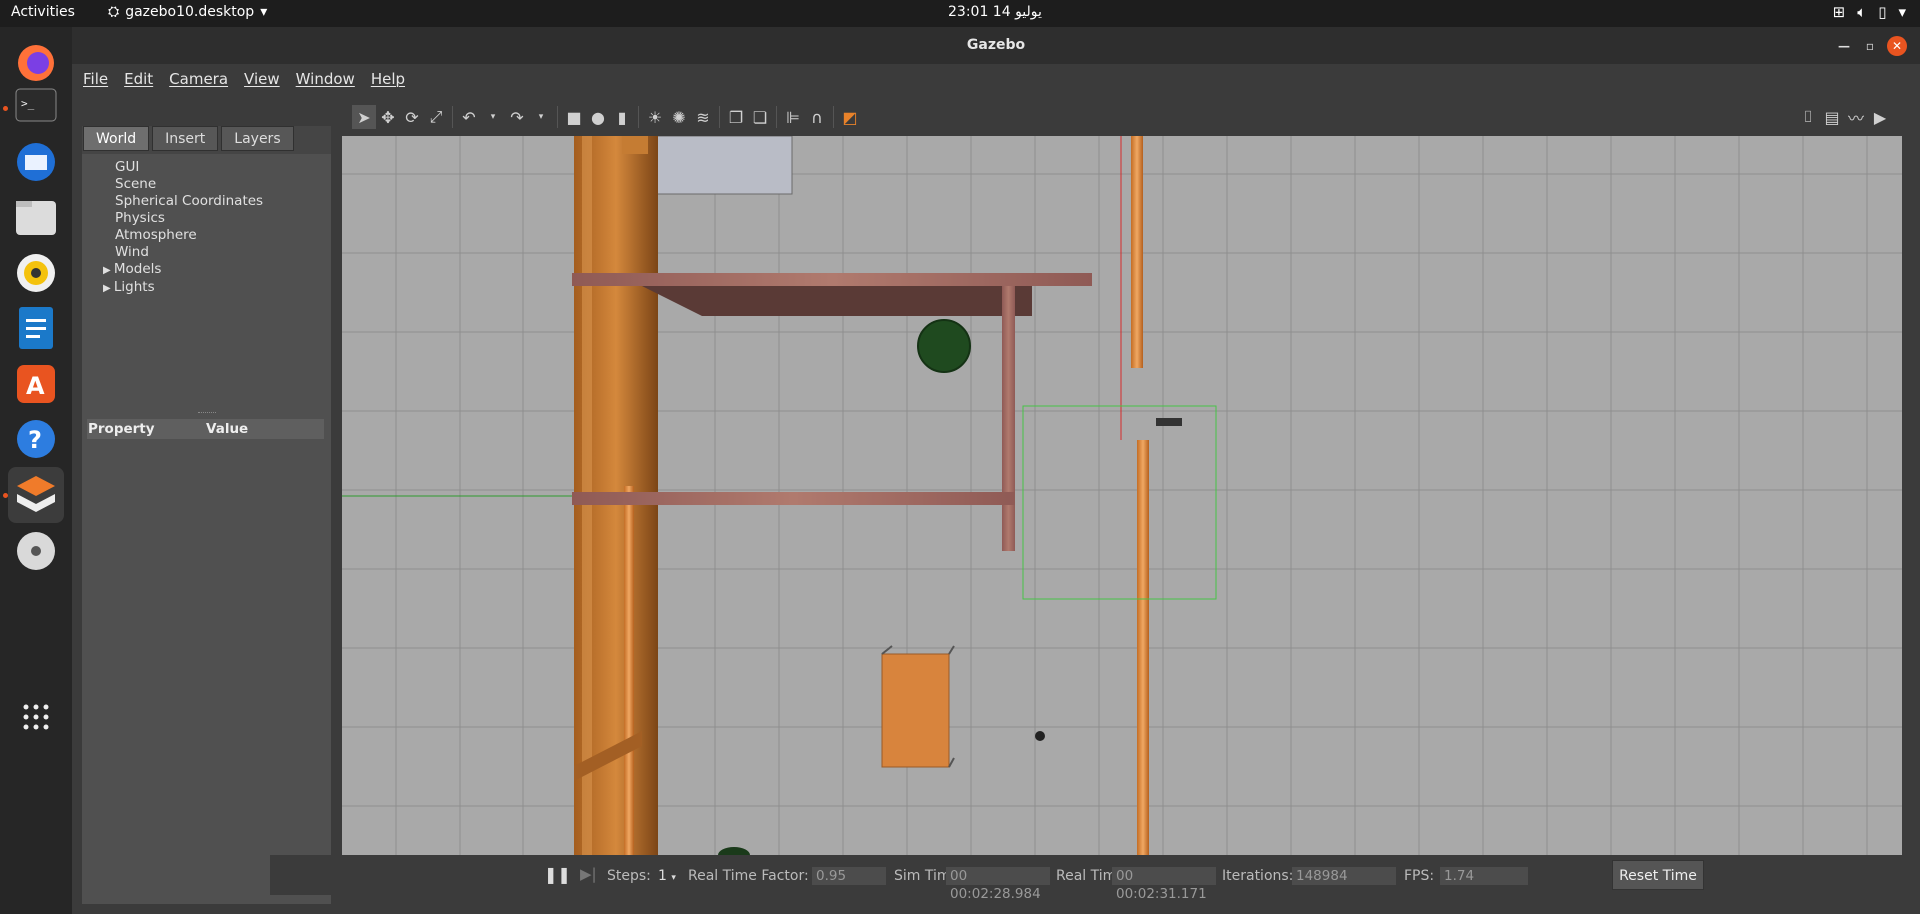 The image size is (1920, 914). I want to click on scale-tool-icon: ⤢, so click(436, 117).